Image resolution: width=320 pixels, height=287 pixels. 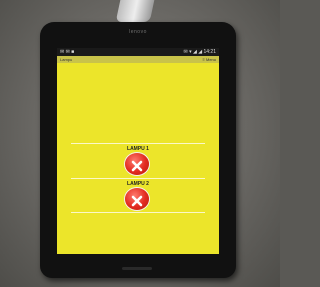 I want to click on lamp-2-toggle-button, so click(x=137, y=199).